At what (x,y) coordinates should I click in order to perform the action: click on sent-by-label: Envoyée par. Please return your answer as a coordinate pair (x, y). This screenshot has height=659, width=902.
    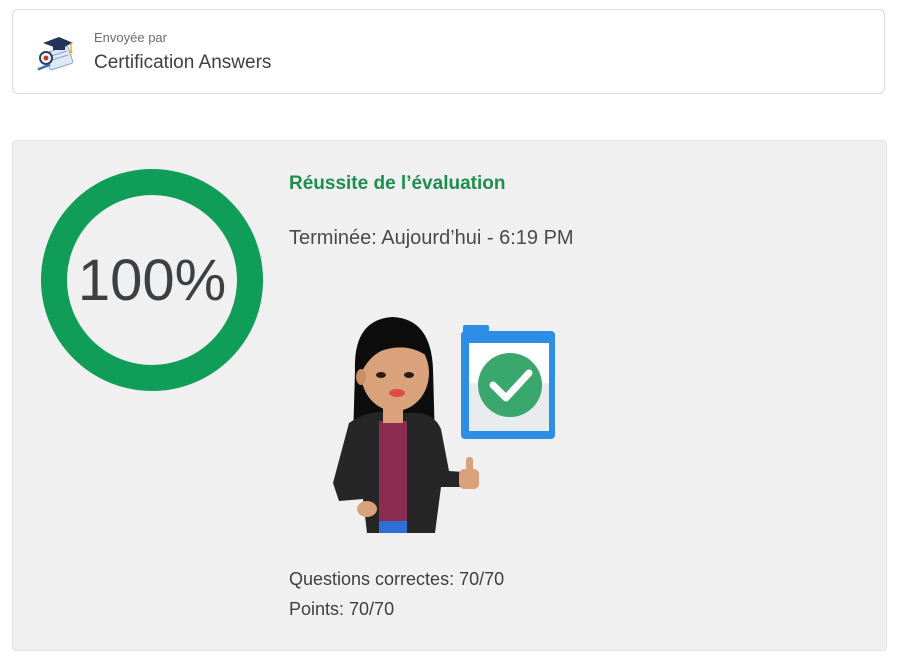
    Looking at the image, I should click on (130, 37).